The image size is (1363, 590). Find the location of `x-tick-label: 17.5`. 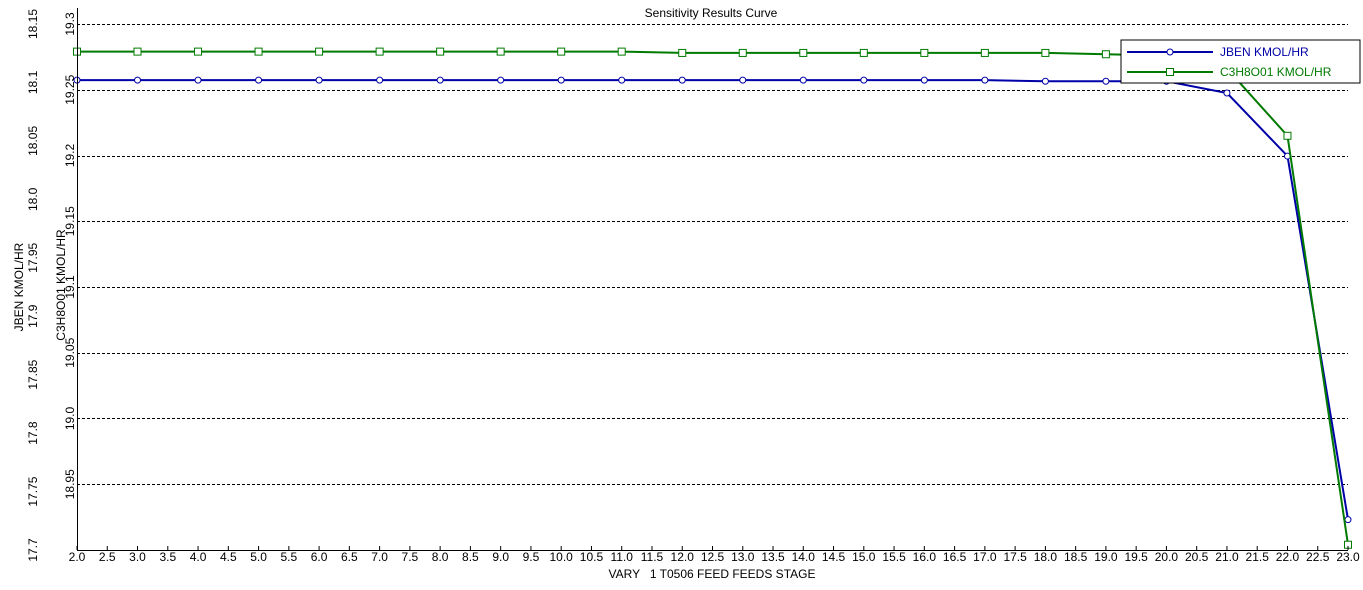

x-tick-label: 17.5 is located at coordinates (1015, 557).